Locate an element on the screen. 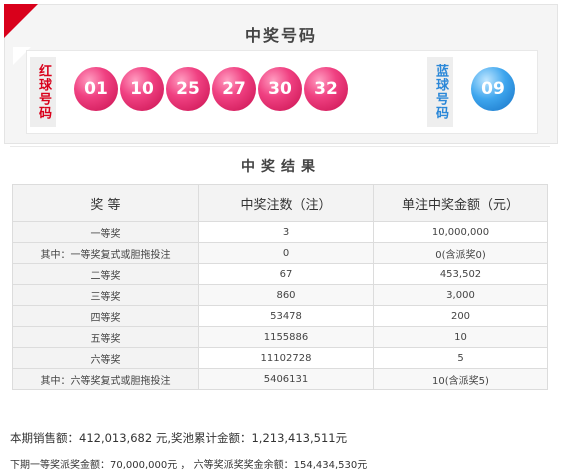 The height and width of the screenshot is (474, 562). prize-level-cell: 五等奖 is located at coordinates (105, 337).